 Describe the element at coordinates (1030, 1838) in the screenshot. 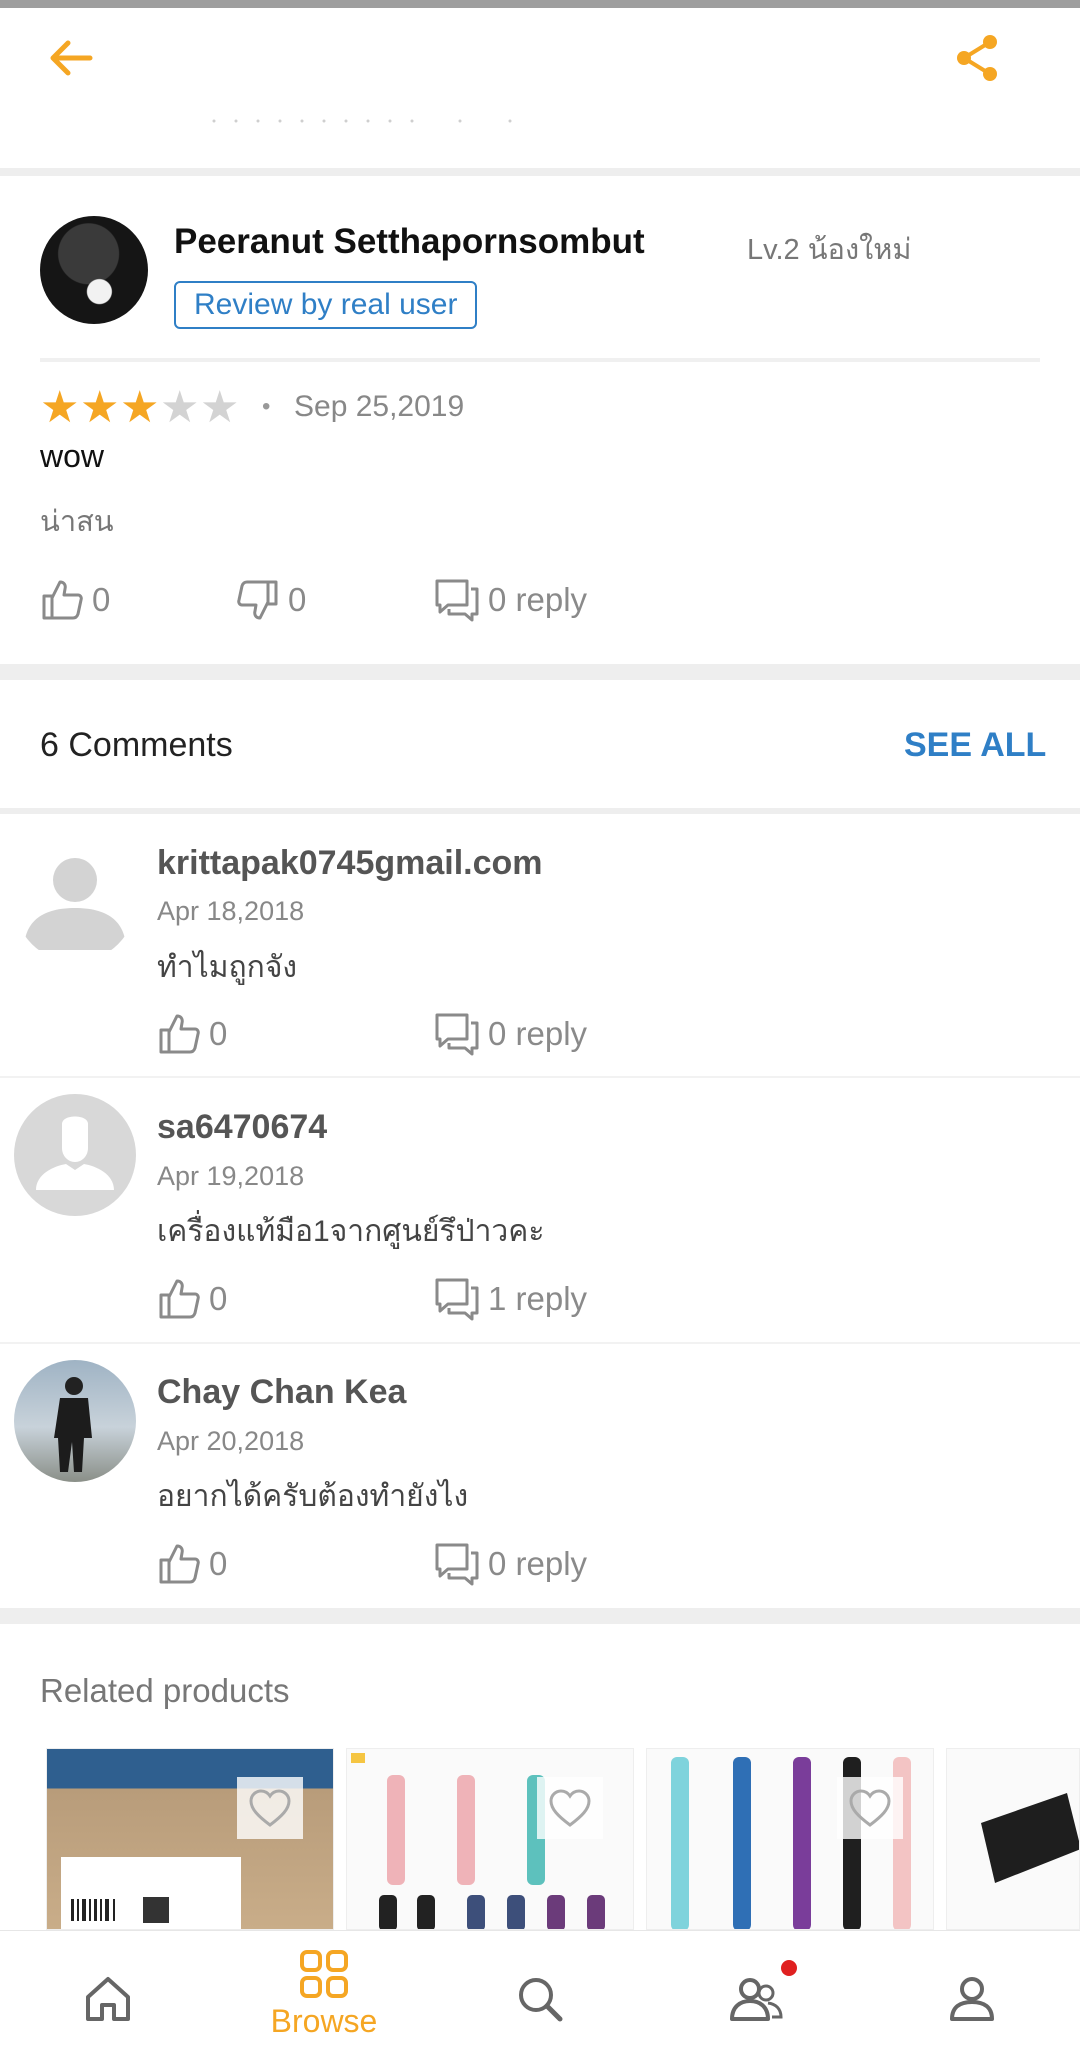

I see `product-image` at that location.